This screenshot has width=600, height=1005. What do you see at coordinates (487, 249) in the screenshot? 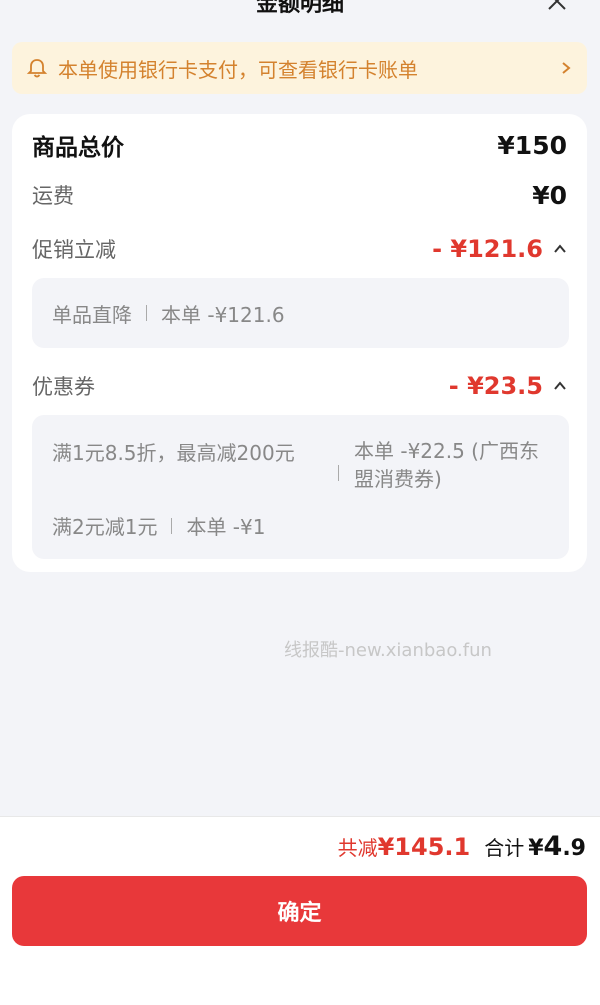
I see `promo-amount: - ¥121.6` at bounding box center [487, 249].